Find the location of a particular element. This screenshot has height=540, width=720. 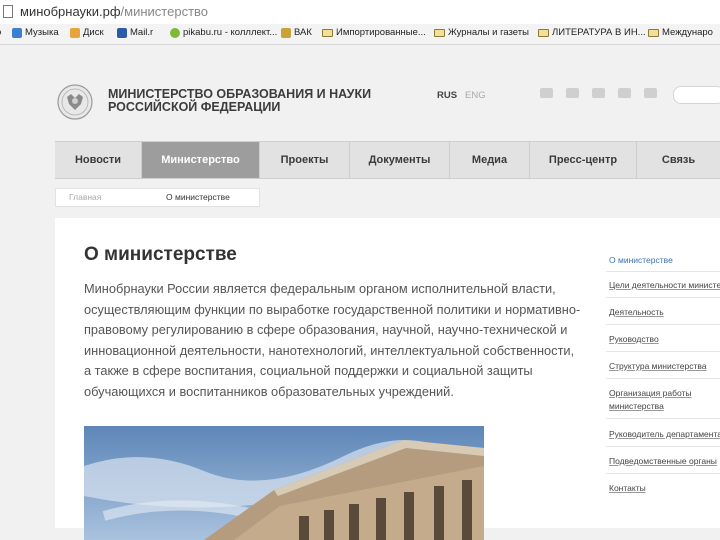

bookmark-international: Междунаро is located at coordinates (680, 32).